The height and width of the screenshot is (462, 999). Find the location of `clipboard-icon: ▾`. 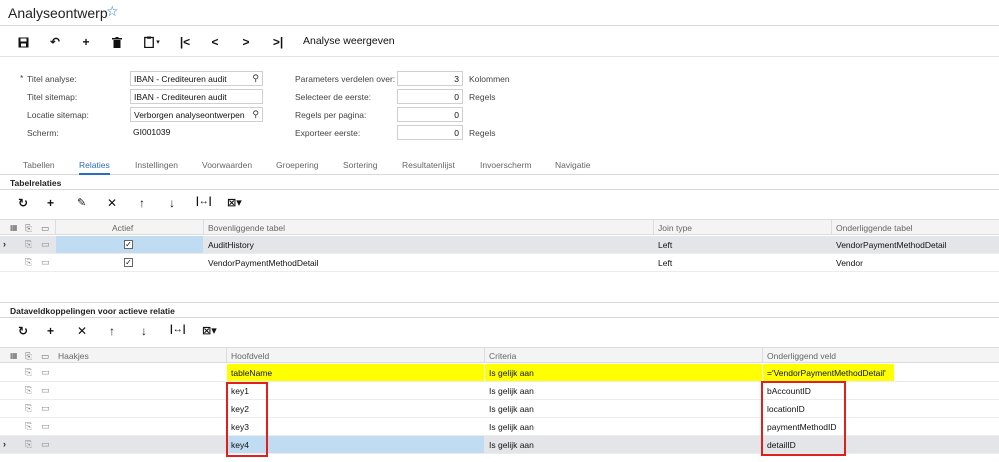

clipboard-icon: ▾ is located at coordinates (152, 42).